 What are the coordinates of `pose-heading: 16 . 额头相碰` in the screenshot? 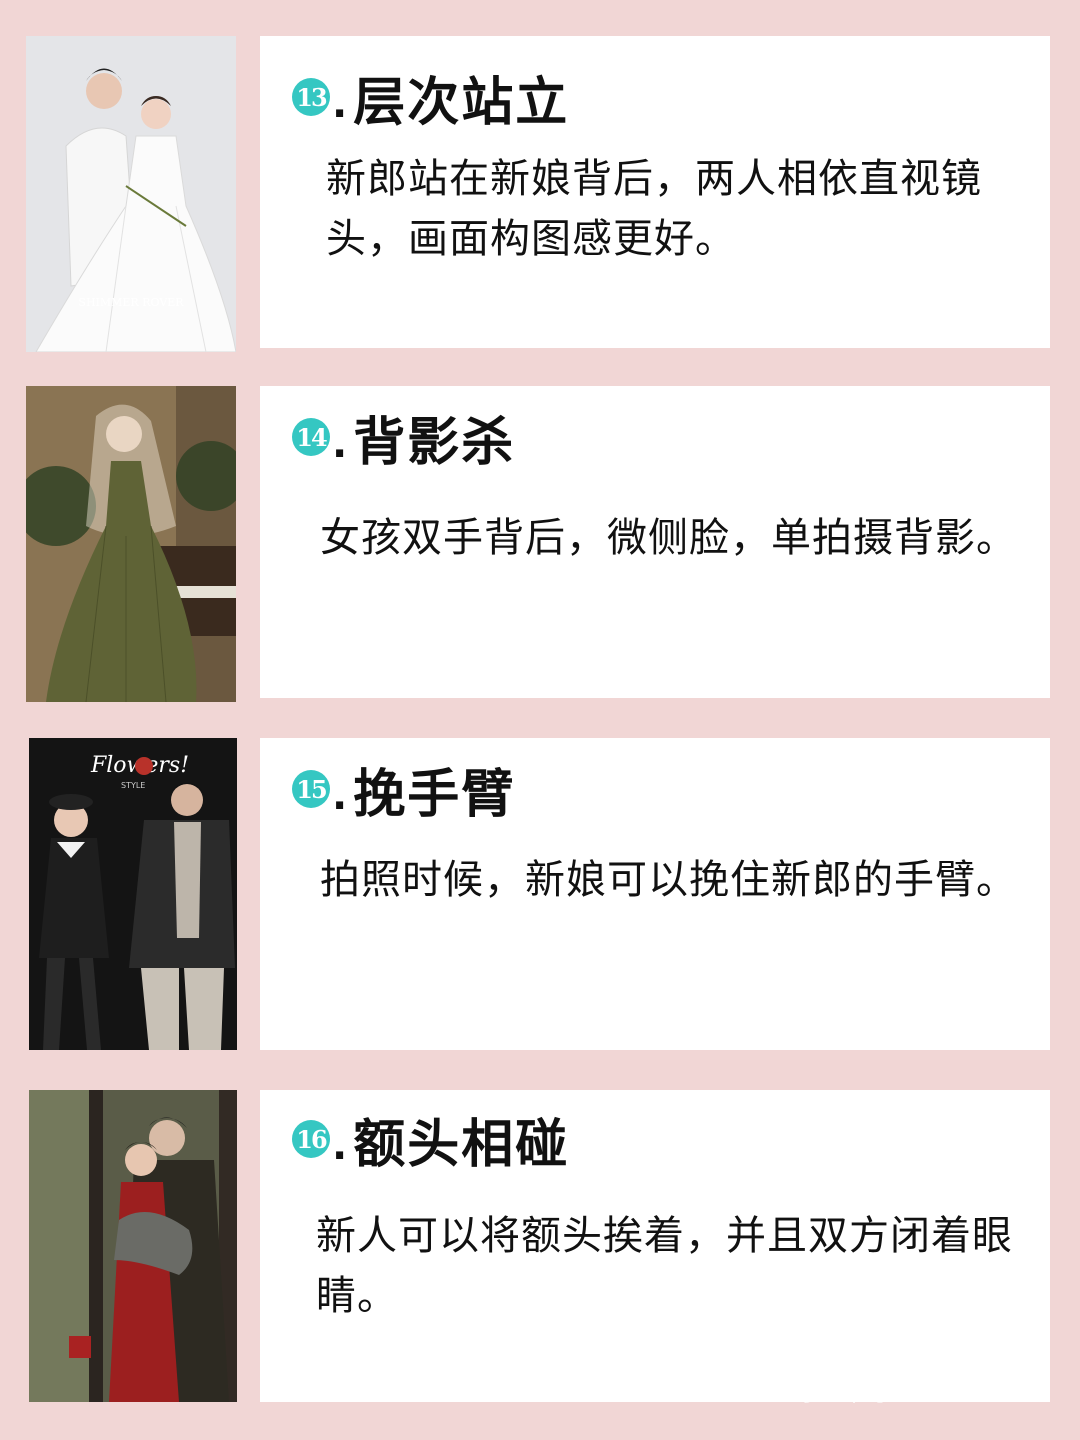 It's located at (431, 1139).